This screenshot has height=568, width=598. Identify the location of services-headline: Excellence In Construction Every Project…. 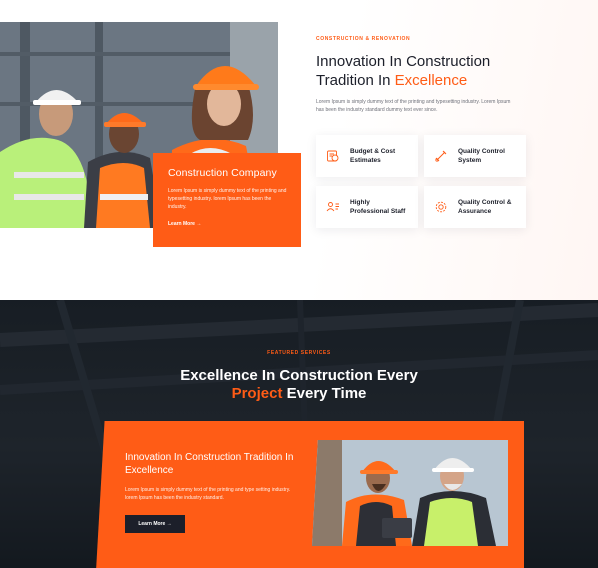
(299, 385).